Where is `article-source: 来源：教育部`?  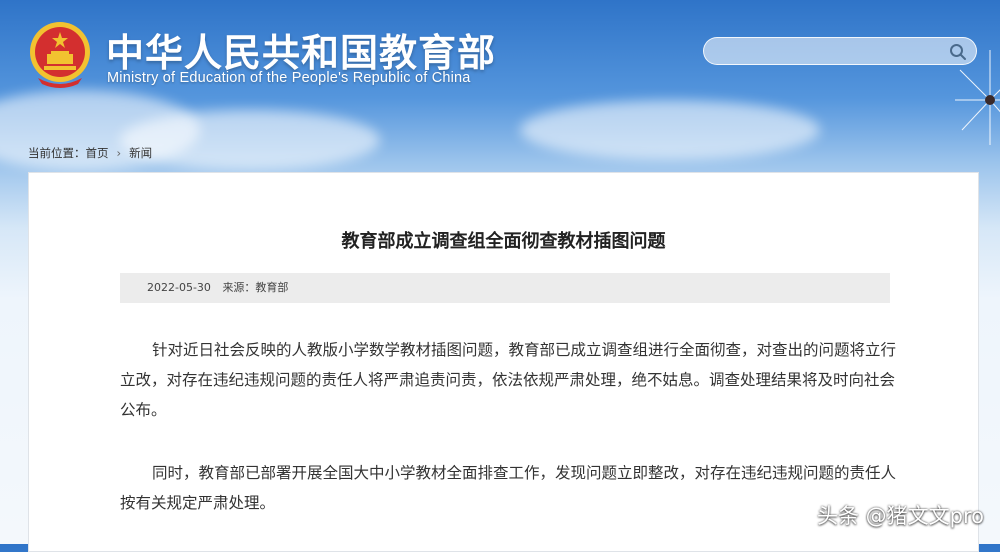 article-source: 来源：教育部 is located at coordinates (255, 287).